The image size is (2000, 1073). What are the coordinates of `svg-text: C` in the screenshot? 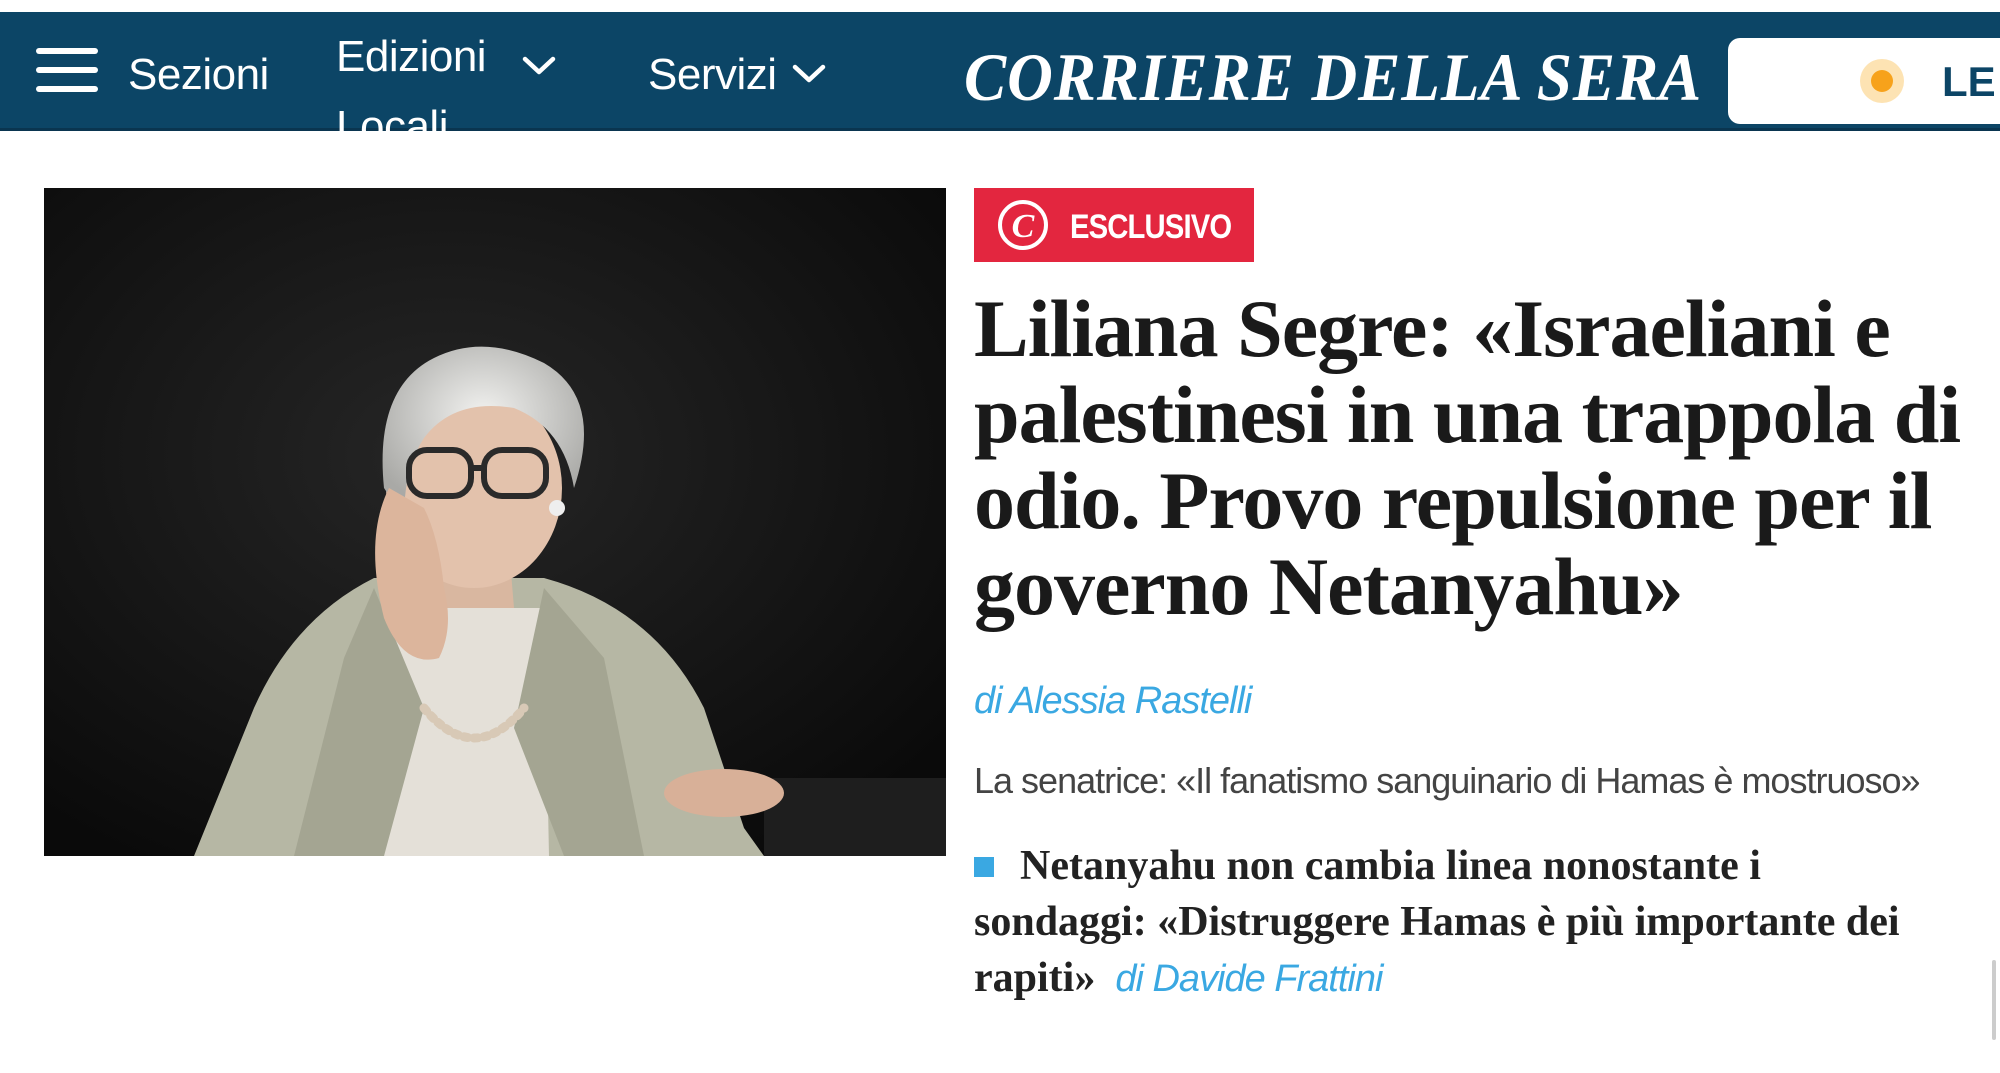 It's located at (1023, 226).